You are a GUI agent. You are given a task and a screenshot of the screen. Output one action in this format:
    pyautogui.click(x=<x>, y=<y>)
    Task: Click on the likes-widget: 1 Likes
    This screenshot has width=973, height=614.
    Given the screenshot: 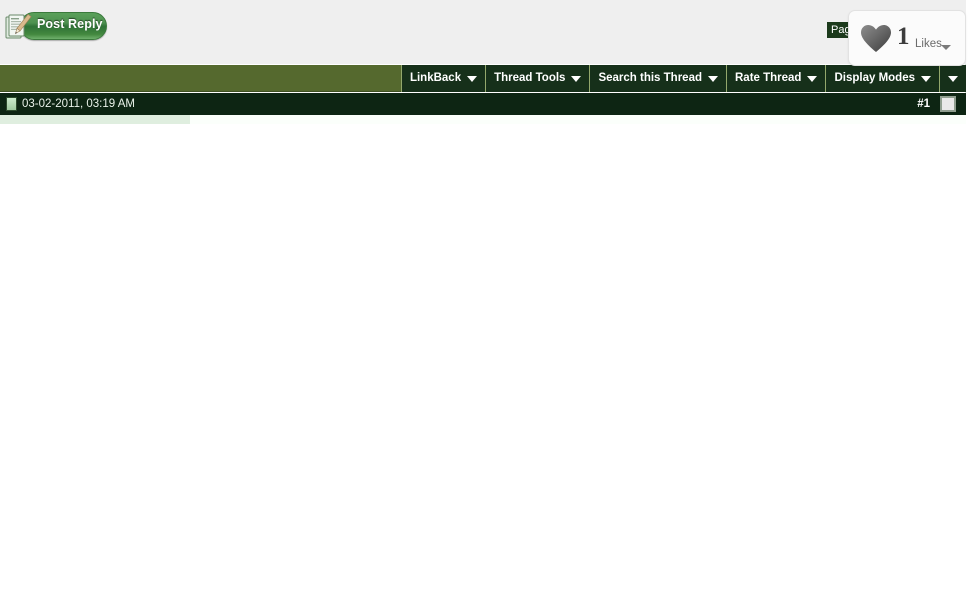 What is the action you would take?
    pyautogui.click(x=907, y=38)
    